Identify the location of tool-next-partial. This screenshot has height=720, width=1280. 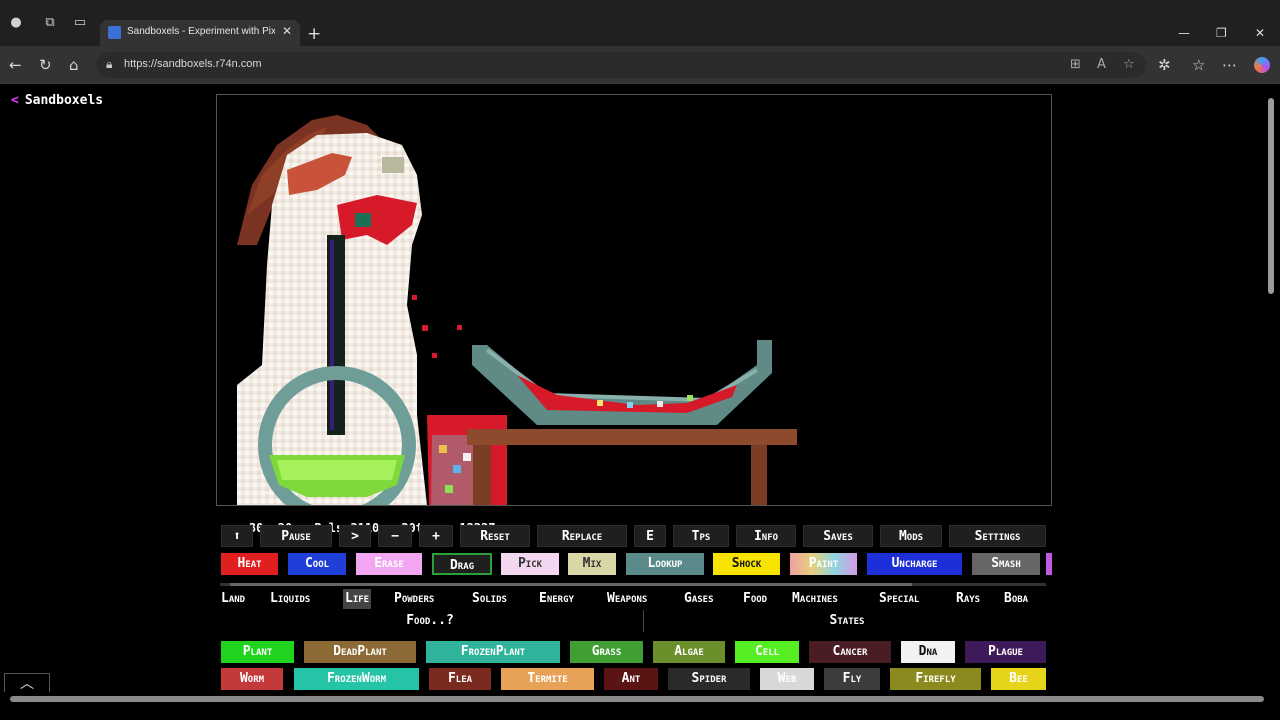
(1049, 564).